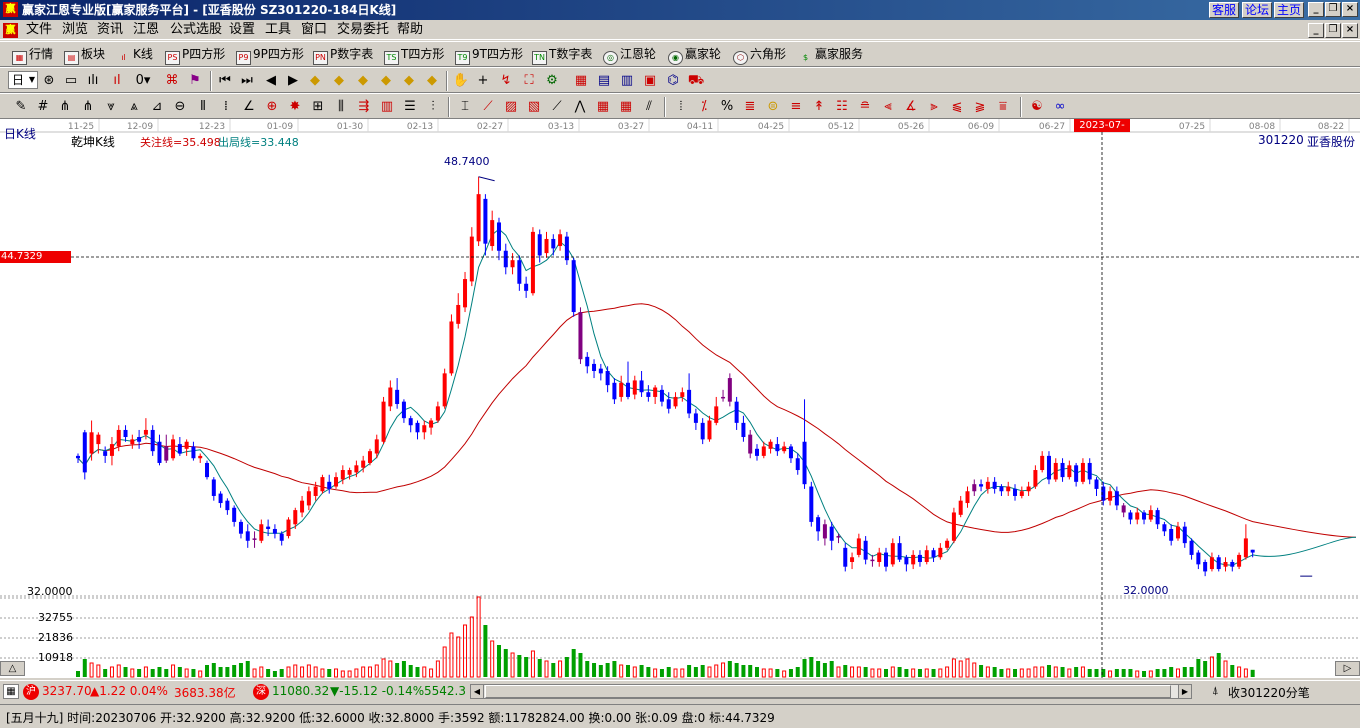 This screenshot has width=1360, height=728. I want to click on scroll-left-icon: ◀, so click(271, 81).